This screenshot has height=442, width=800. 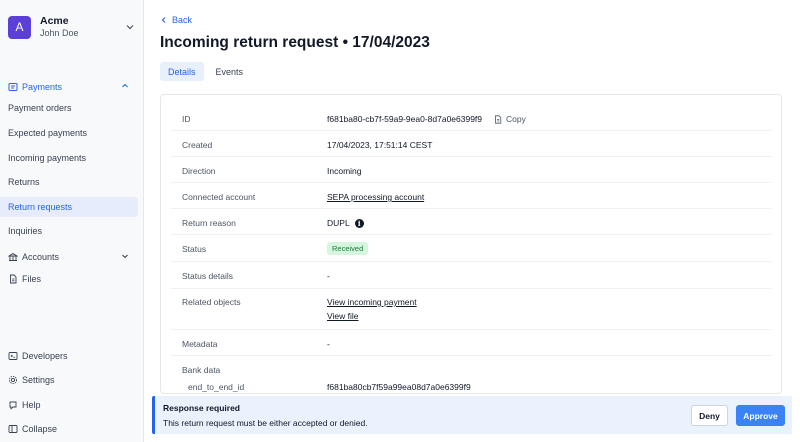 I want to click on detail-label: Status details, so click(x=208, y=276).